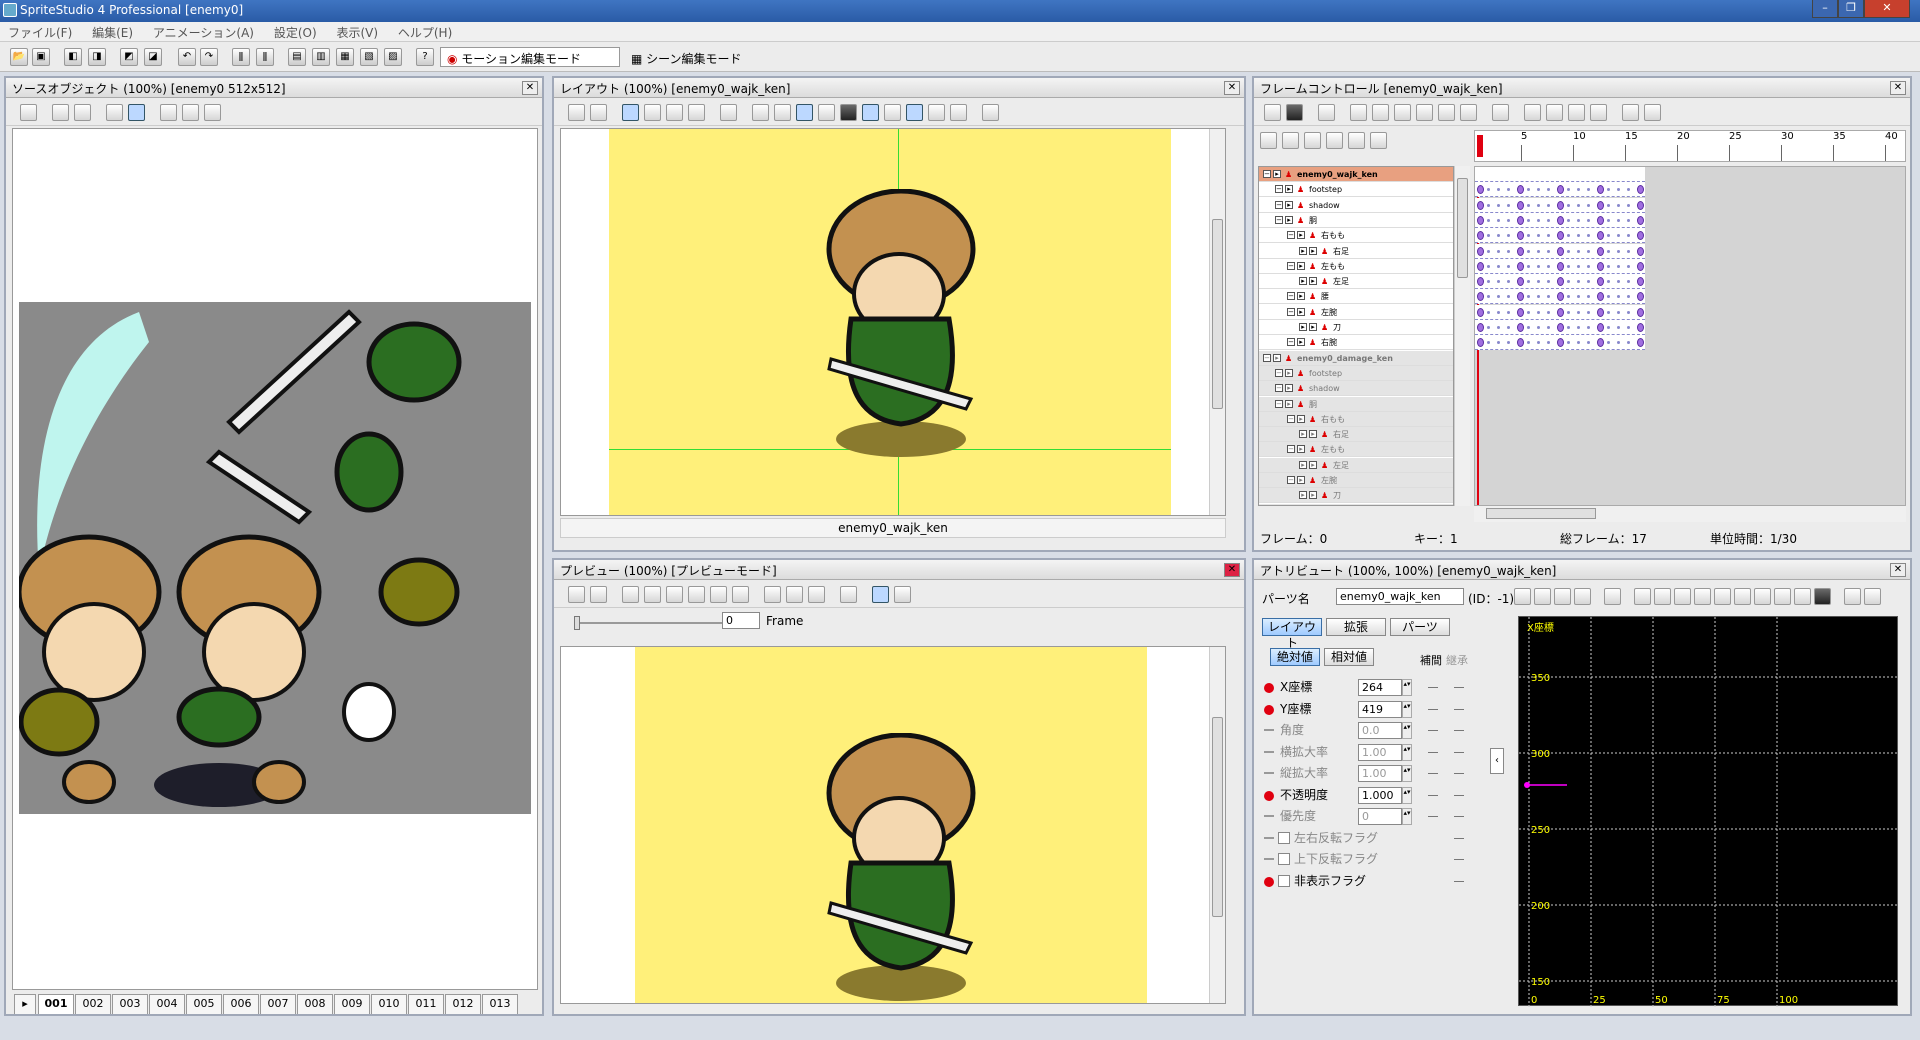 The image size is (1920, 1040). Describe the element at coordinates (1822, 596) in the screenshot. I see `graph-flag5-icon` at that location.